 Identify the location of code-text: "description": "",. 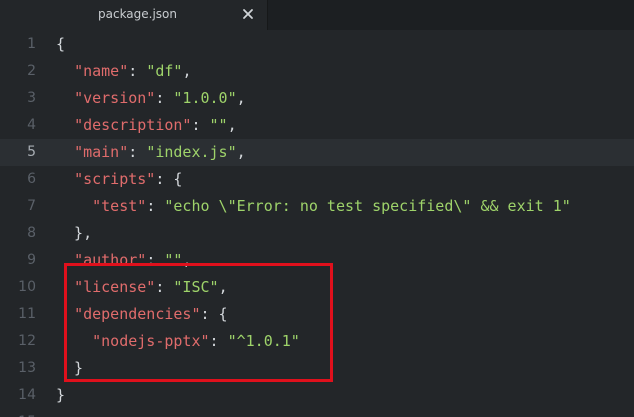
(146, 125).